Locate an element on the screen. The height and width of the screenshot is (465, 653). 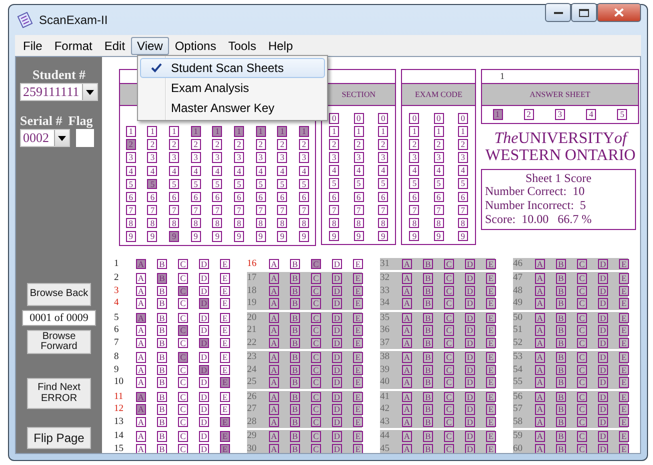
question-number: 21 is located at coordinates (252, 330).